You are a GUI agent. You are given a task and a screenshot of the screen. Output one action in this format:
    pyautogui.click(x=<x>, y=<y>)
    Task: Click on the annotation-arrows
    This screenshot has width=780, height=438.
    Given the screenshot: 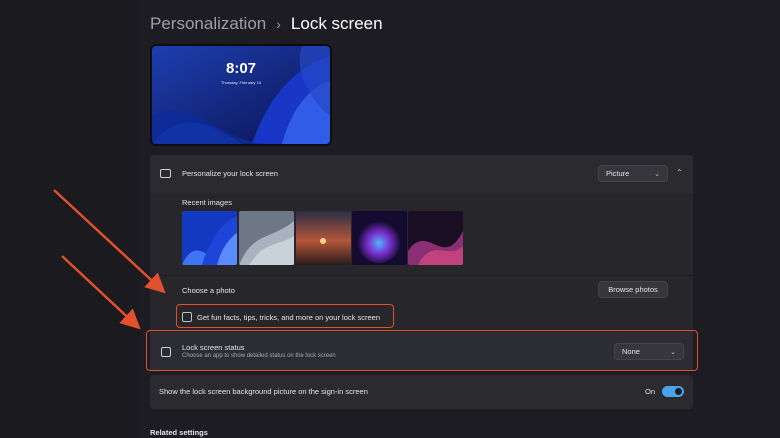 What is the action you would take?
    pyautogui.click(x=109, y=259)
    